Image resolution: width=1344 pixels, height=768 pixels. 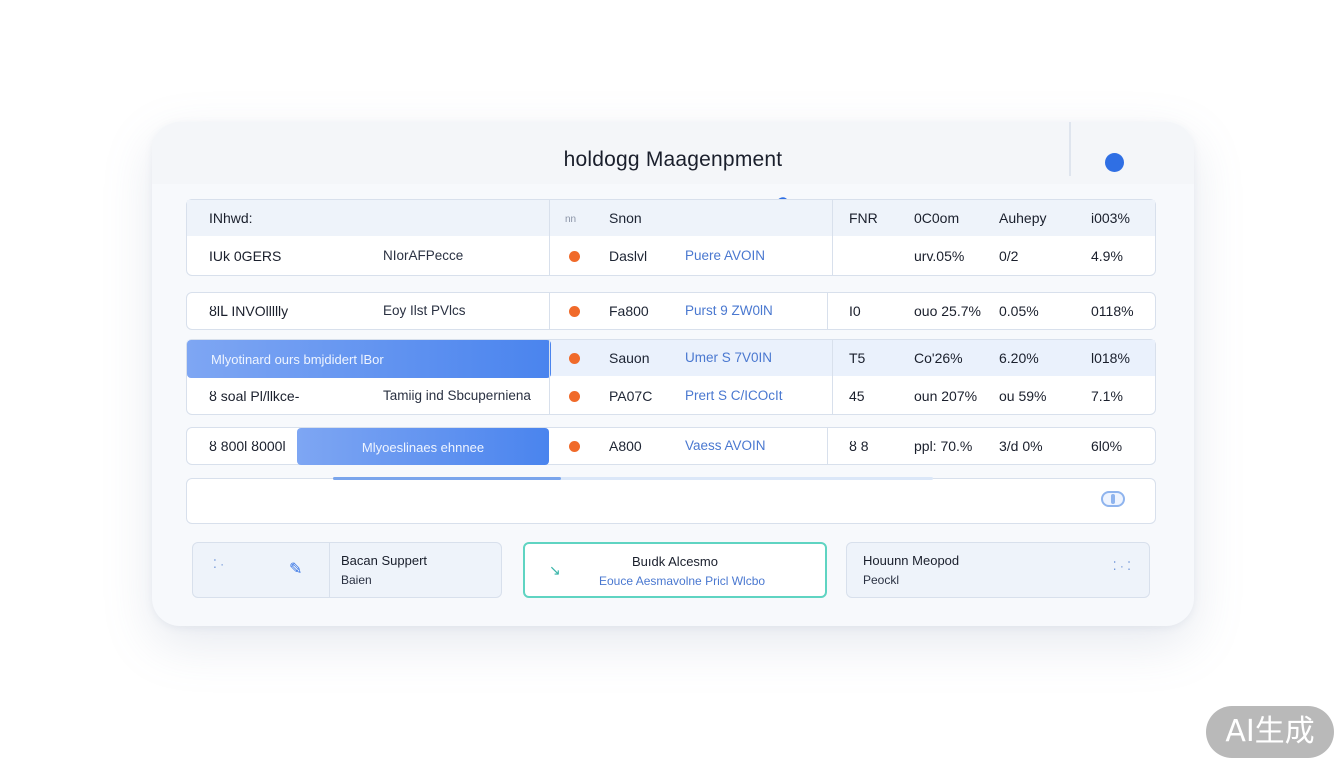 I want to click on column-header-auhepy: Auhepy, so click(x=1022, y=218).